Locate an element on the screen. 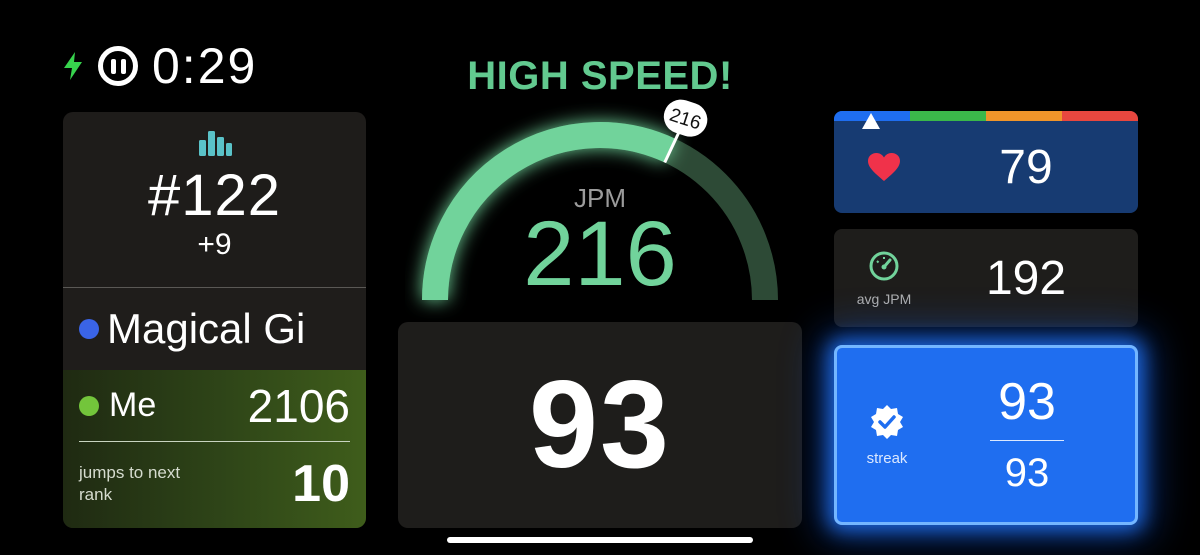 The width and height of the screenshot is (1200, 555). streak-label: streak is located at coordinates (887, 458).